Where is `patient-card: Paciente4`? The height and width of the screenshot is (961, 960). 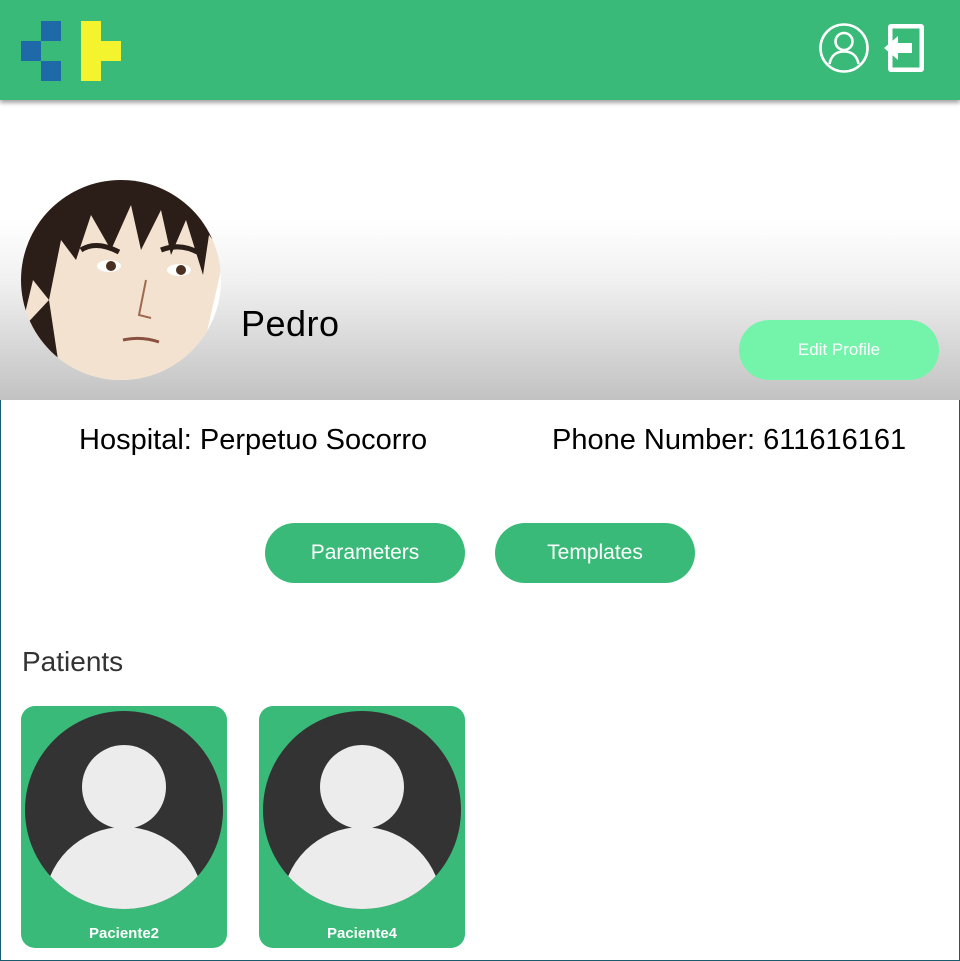
patient-card: Paciente4 is located at coordinates (362, 827).